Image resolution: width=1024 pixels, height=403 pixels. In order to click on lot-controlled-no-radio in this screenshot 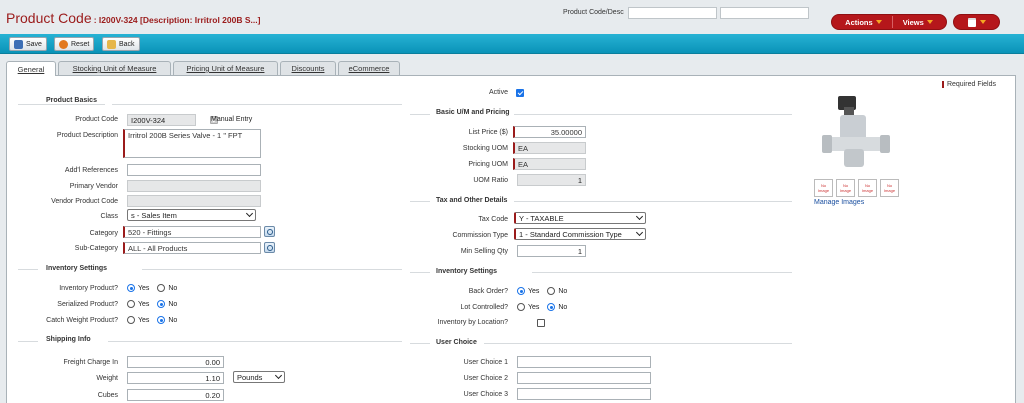, I will do `click(551, 307)`.